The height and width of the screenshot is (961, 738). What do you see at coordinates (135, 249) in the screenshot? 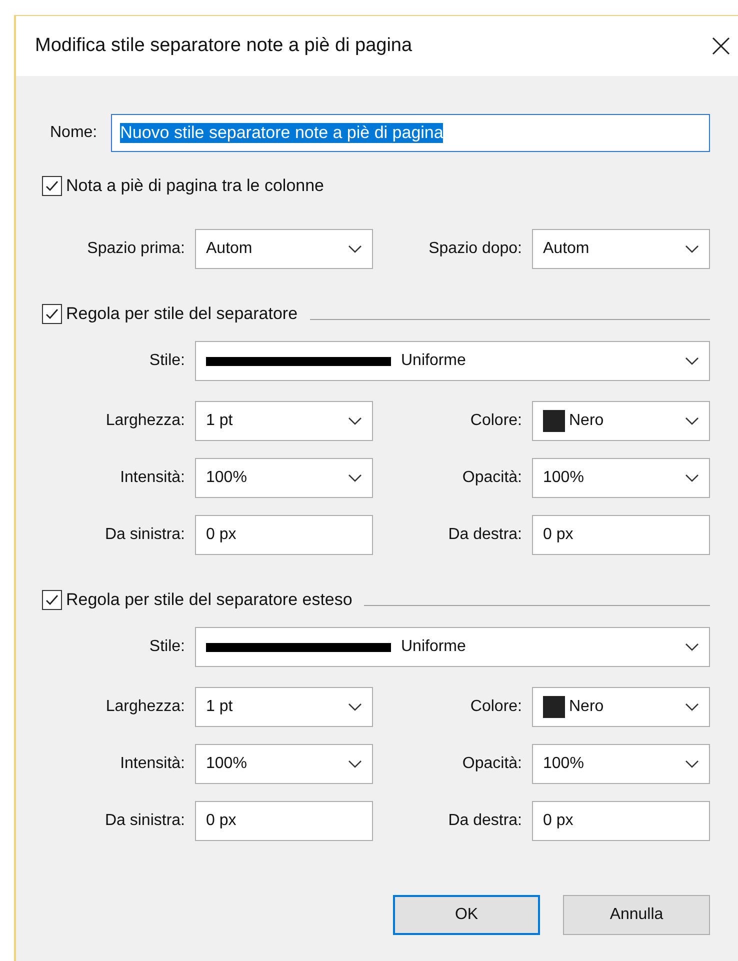
I see `field-label: Spazio prima:` at bounding box center [135, 249].